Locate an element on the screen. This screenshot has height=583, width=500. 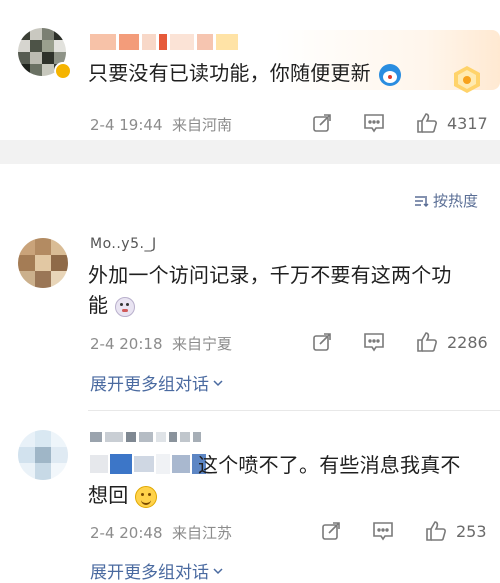
comment-location: 来自宁夏 is located at coordinates (202, 344).